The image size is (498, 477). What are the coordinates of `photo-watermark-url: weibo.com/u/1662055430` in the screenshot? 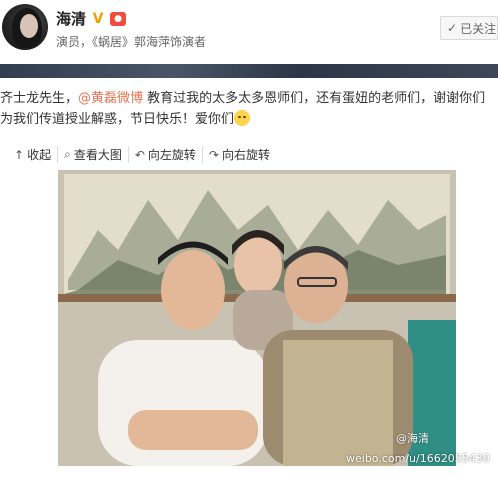 It's located at (418, 458).